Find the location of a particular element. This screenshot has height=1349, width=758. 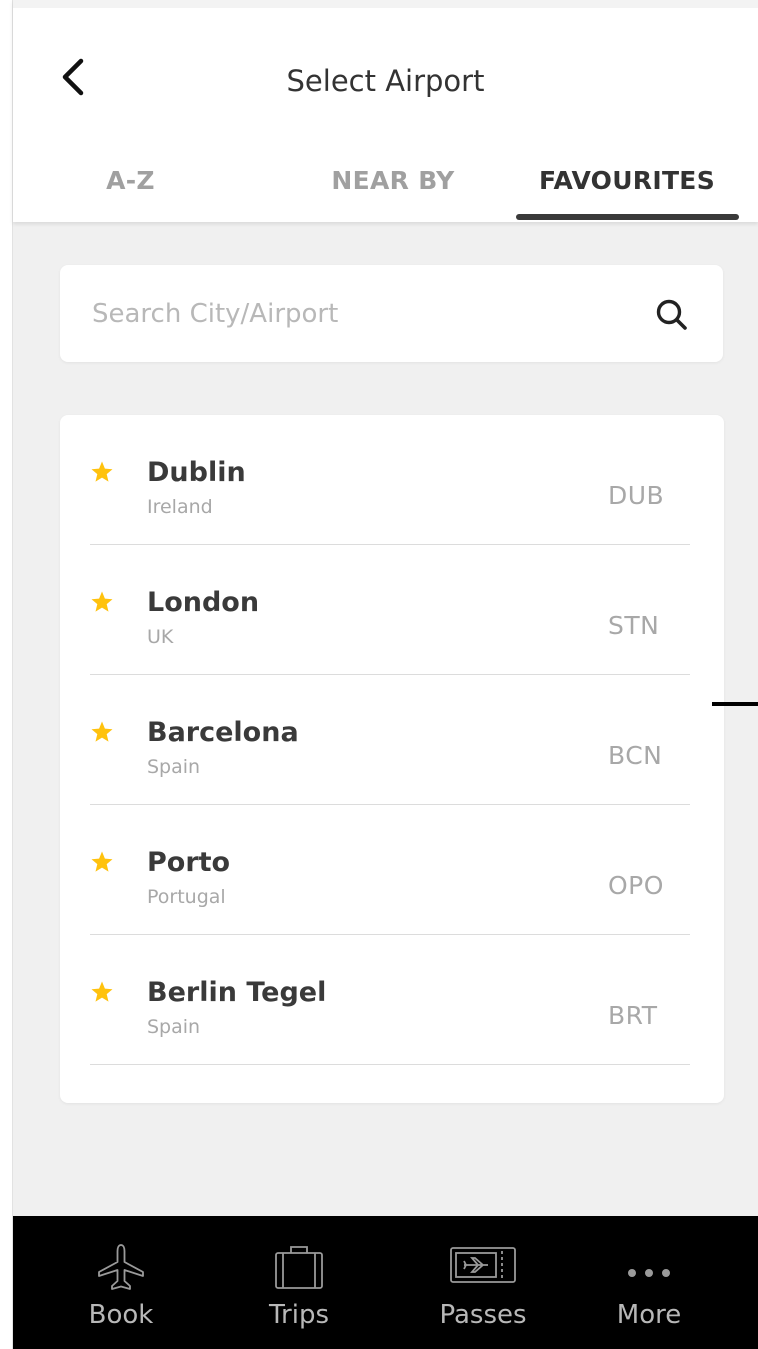

country-name: Portugal is located at coordinates (186, 897).